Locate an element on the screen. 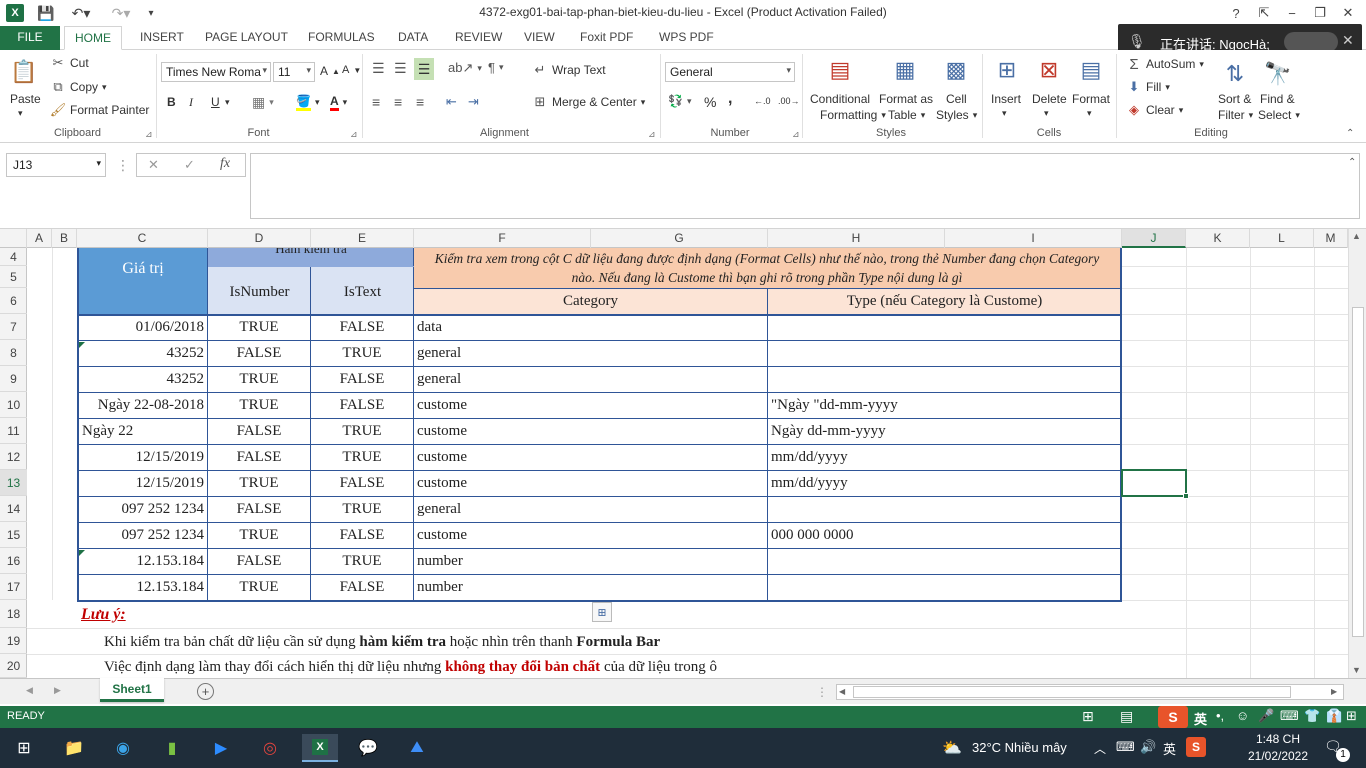 This screenshot has width=1366, height=768. insert-dropdown-icon: ▾ is located at coordinates (1004, 113).